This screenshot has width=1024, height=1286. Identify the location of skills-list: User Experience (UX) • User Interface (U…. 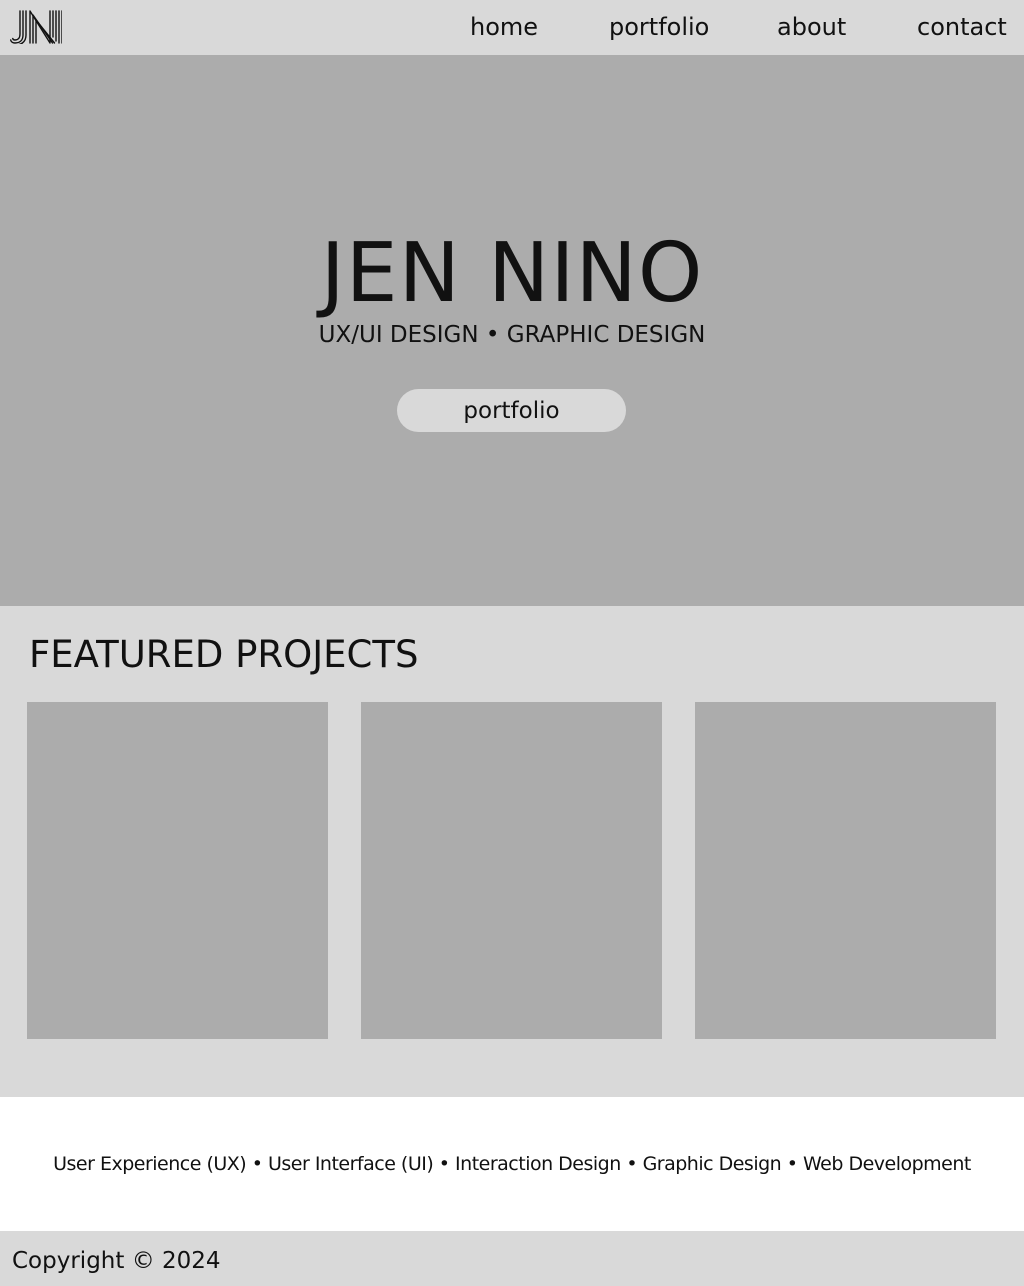
(512, 1164).